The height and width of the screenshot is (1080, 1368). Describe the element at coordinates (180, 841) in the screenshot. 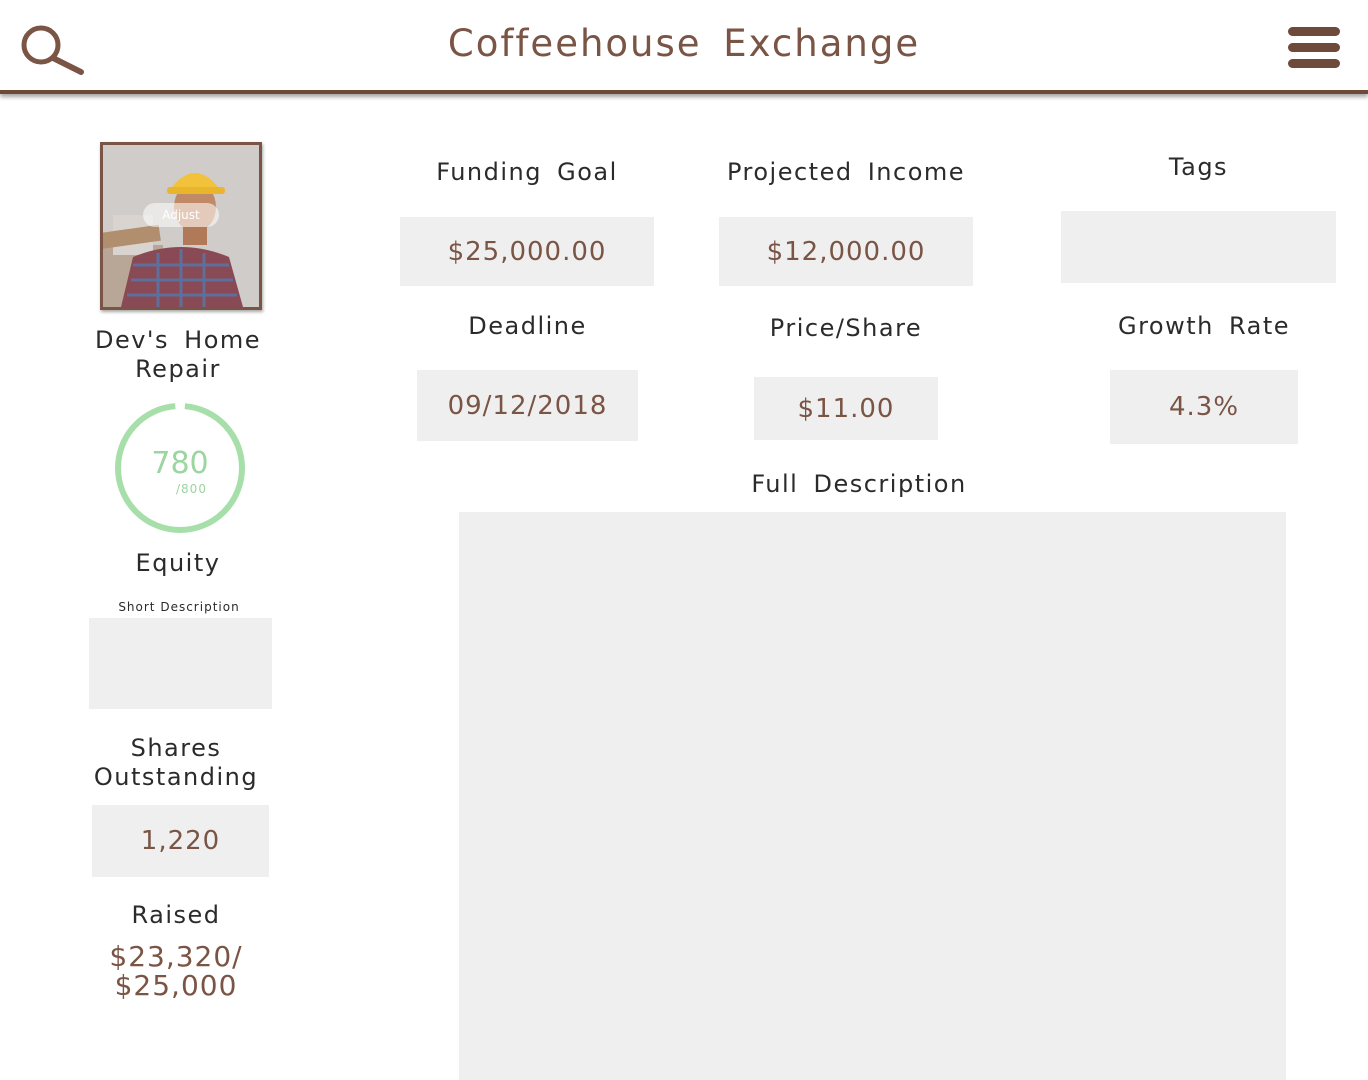

I see `shares-outstanding-field: 1,220` at that location.